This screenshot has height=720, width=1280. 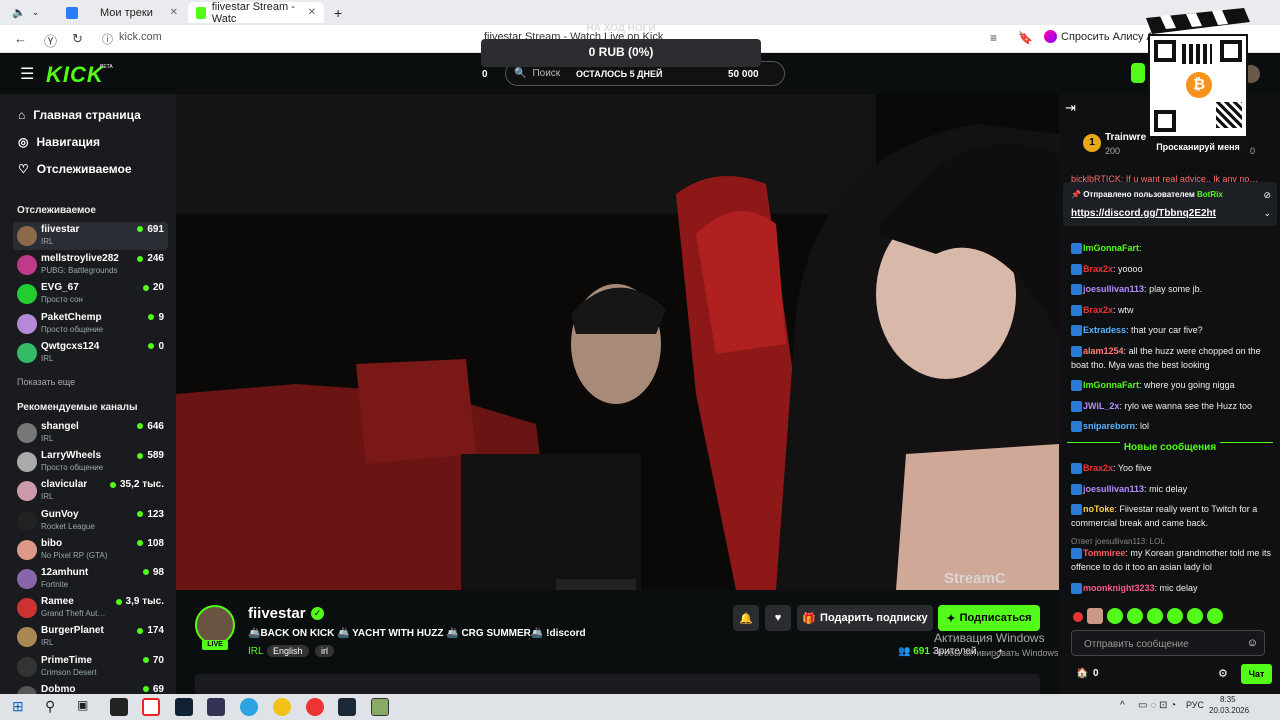 I want to click on language-indicator: РУС, so click(x=1195, y=705).